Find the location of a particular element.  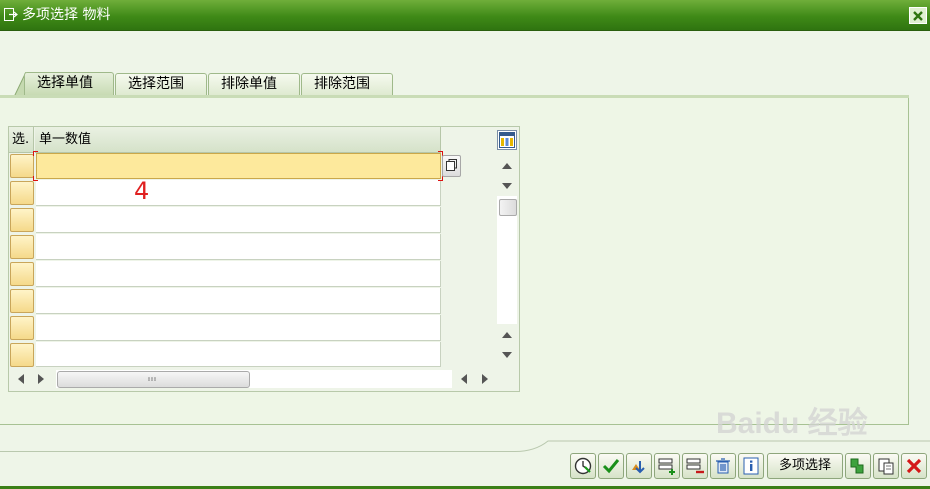

tab-label: 排除范围 is located at coordinates (342, 84).